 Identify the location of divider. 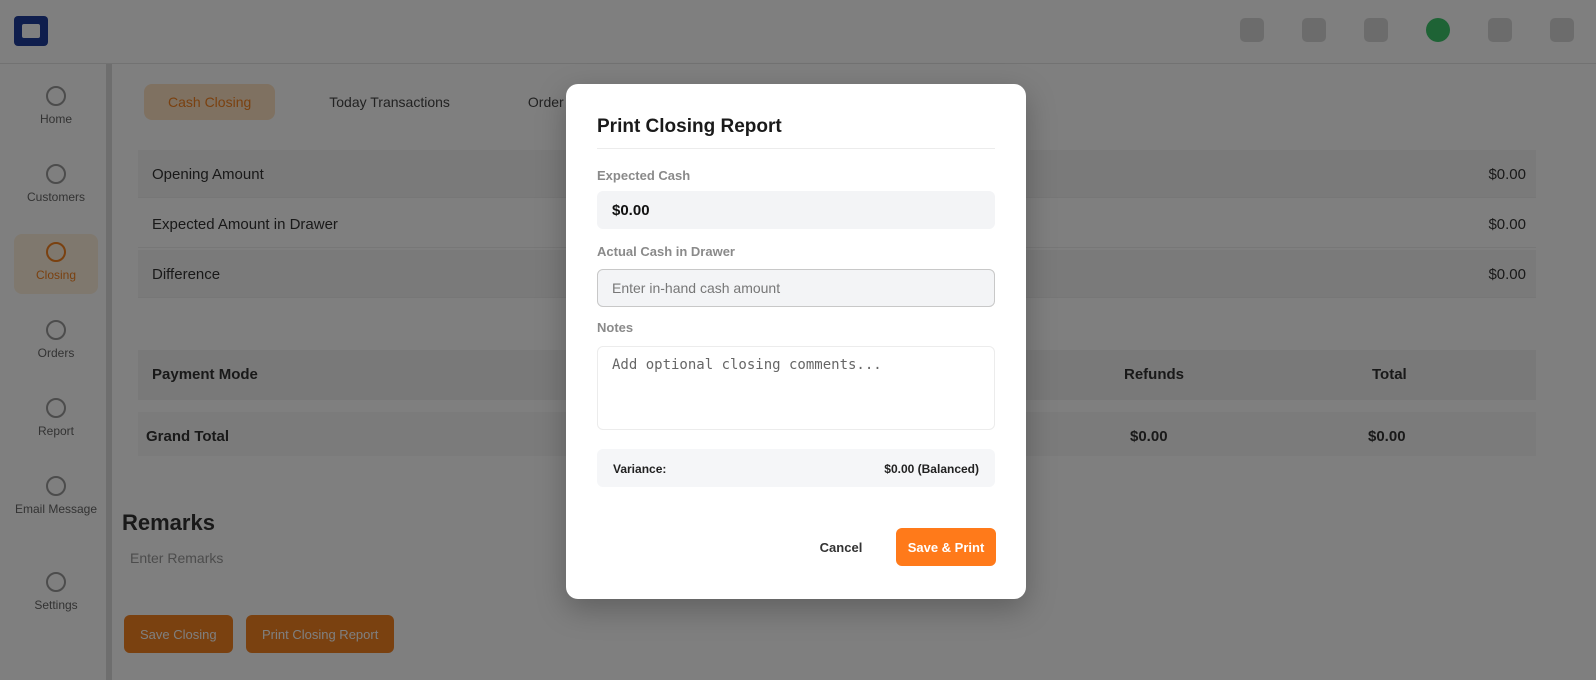
(796, 148).